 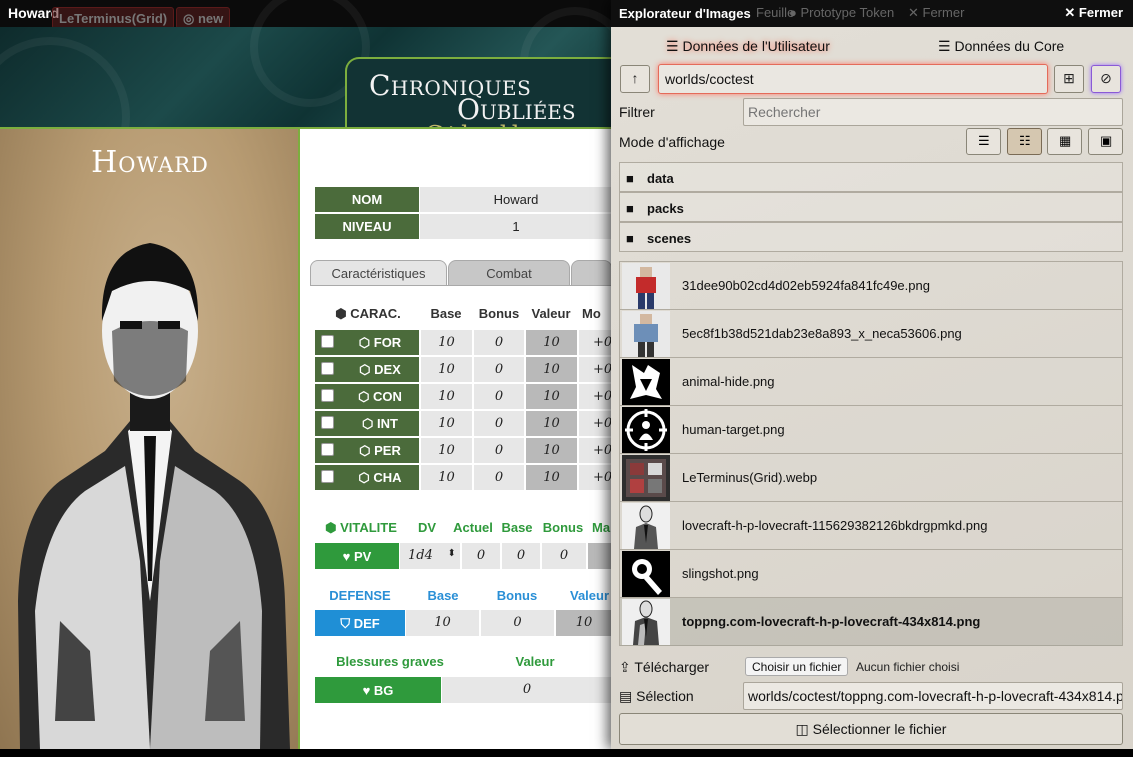 I want to click on file-row: 31dee90b02cd4d02eb5924fa841fc49e.png, so click(x=871, y=286).